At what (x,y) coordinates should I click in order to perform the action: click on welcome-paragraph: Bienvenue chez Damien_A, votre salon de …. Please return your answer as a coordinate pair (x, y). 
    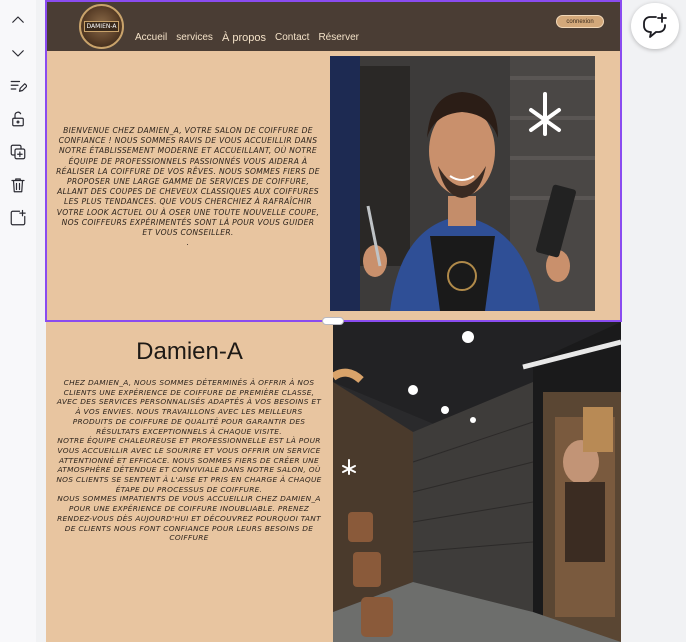
    Looking at the image, I should click on (188, 182).